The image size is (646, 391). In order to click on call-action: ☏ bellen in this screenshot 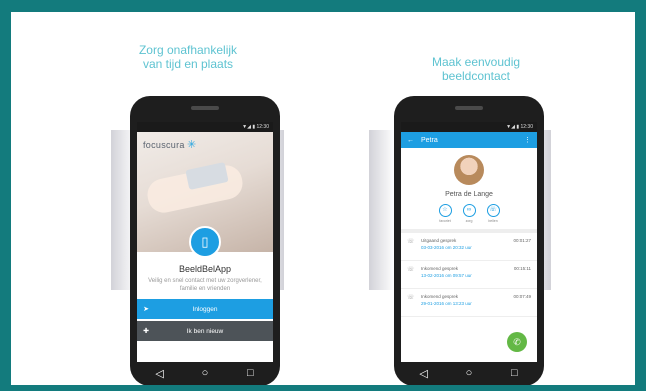, I will do `click(493, 213)`.